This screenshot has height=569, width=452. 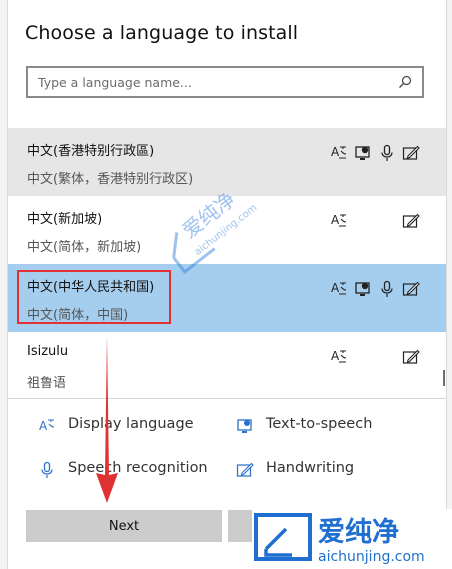 What do you see at coordinates (405, 82) in the screenshot?
I see `search-icon` at bounding box center [405, 82].